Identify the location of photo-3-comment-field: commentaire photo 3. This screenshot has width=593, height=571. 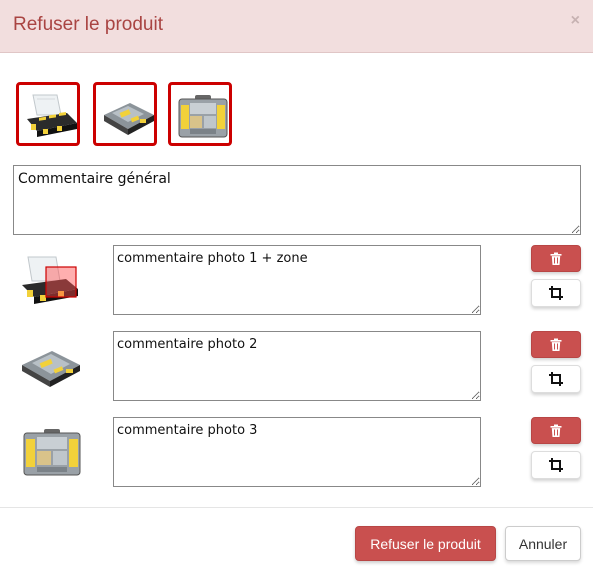
(297, 452).